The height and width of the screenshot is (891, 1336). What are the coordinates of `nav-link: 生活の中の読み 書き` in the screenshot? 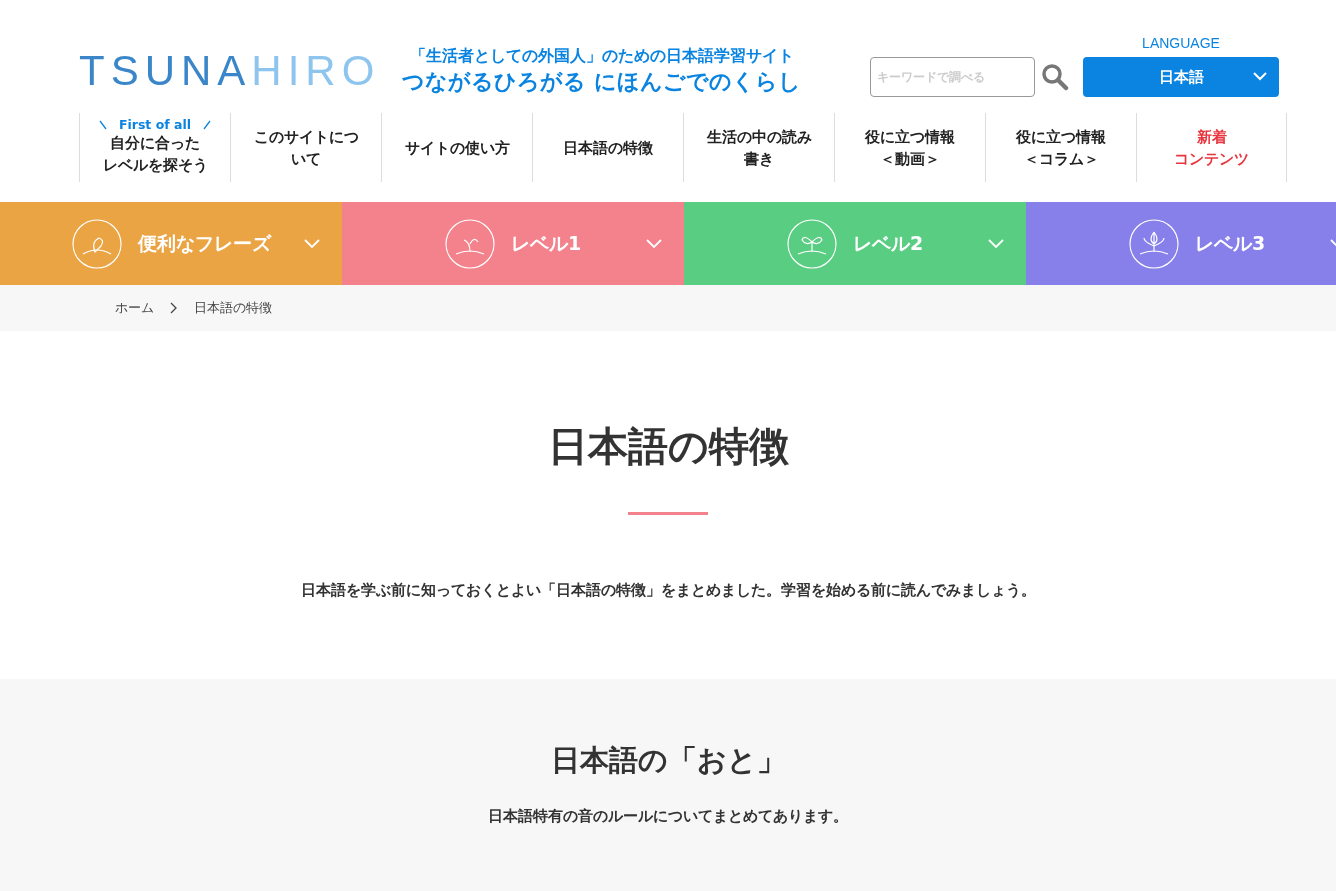 It's located at (758, 147).